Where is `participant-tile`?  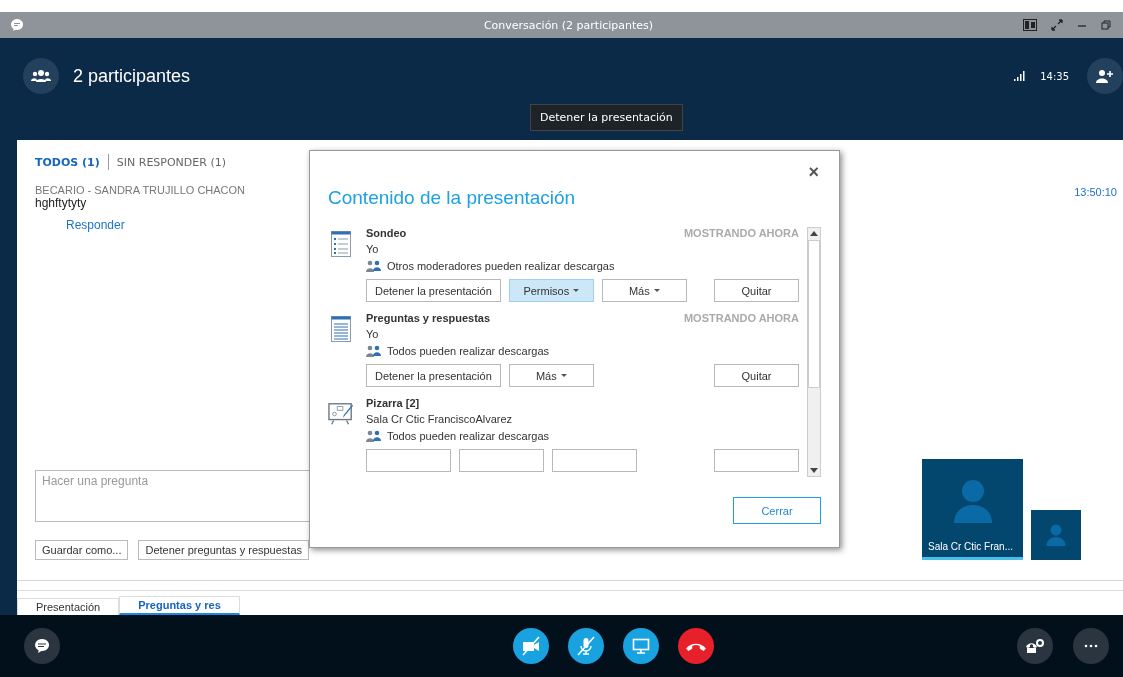
participant-tile is located at coordinates (1056, 535).